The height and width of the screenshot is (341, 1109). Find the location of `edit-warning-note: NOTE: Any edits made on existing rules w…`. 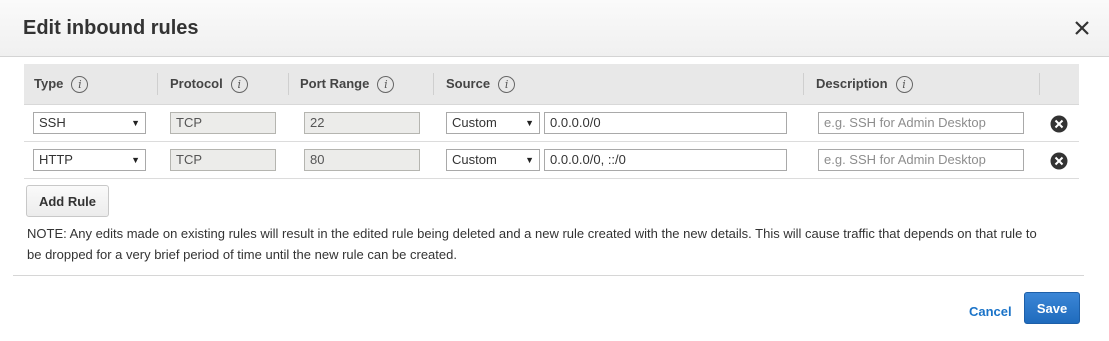

edit-warning-note: NOTE: Any edits made on existing rules w… is located at coordinates (532, 244).